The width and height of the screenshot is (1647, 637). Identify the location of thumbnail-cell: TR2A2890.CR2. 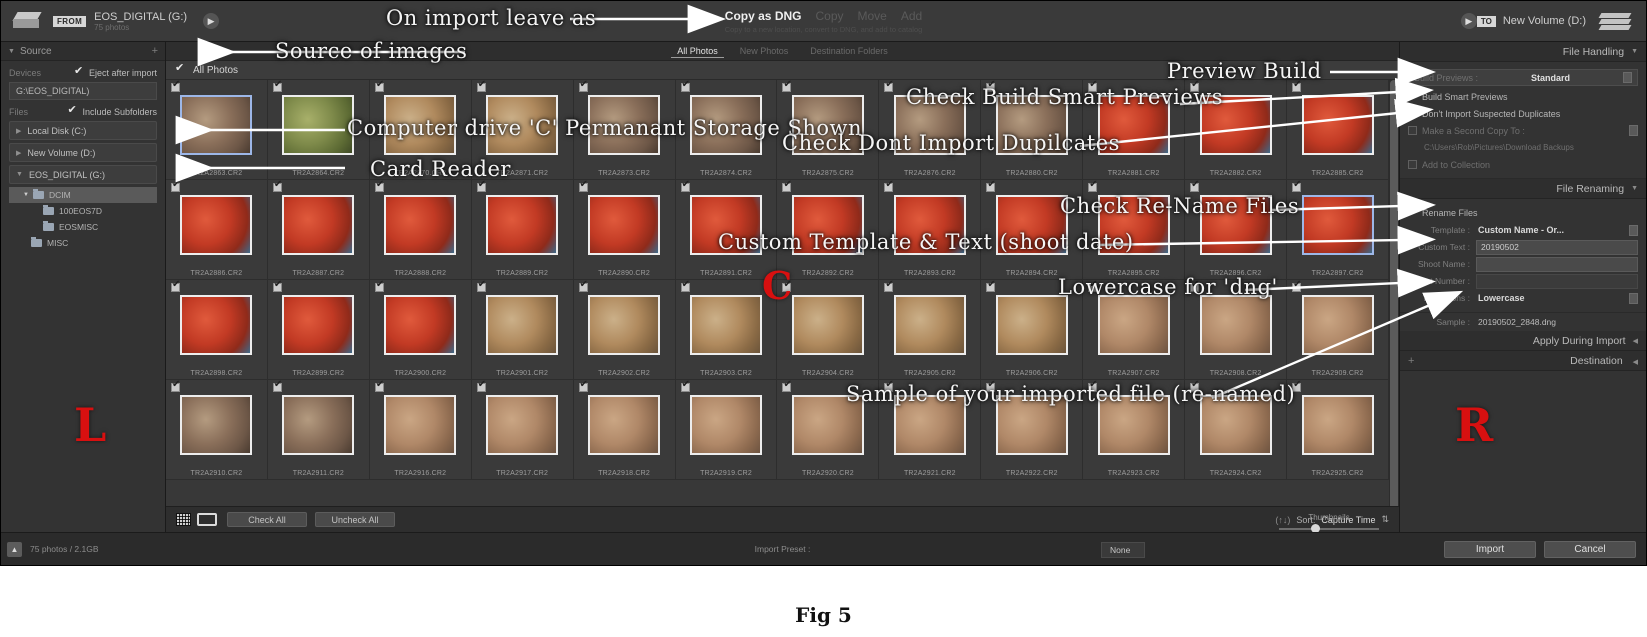
(624, 229).